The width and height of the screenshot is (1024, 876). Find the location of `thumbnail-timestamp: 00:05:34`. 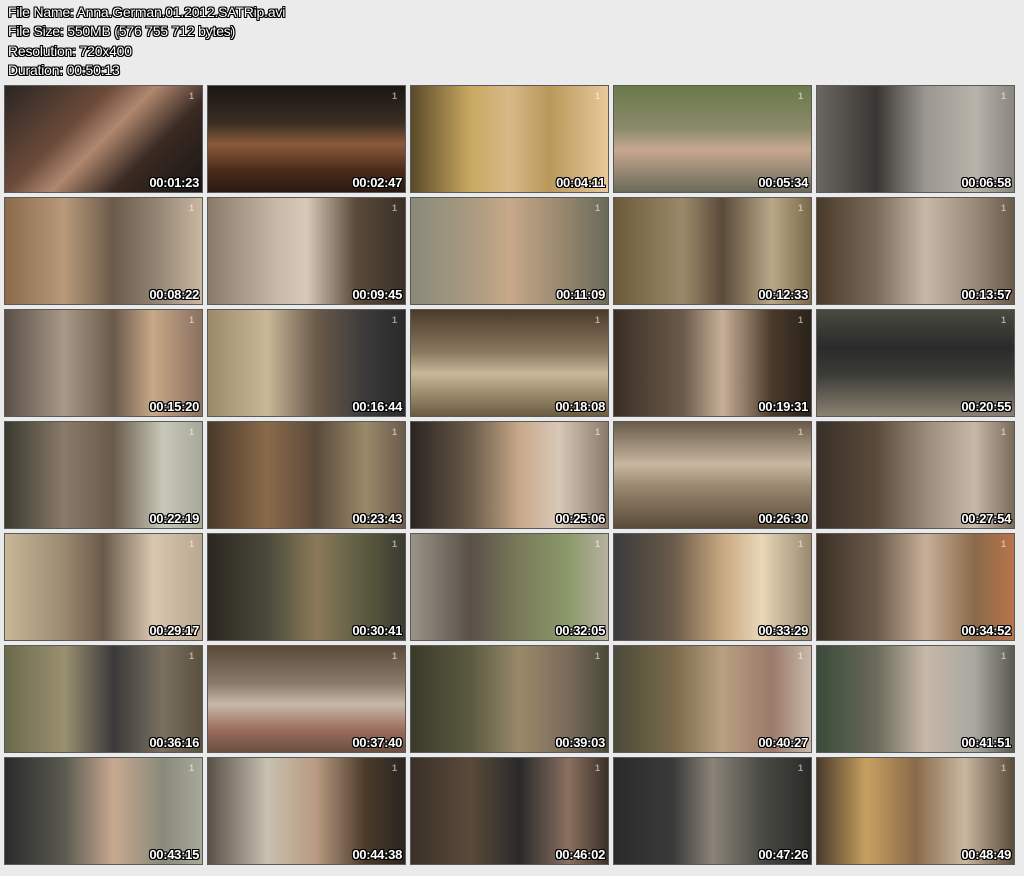

thumbnail-timestamp: 00:05:34 is located at coordinates (783, 182).